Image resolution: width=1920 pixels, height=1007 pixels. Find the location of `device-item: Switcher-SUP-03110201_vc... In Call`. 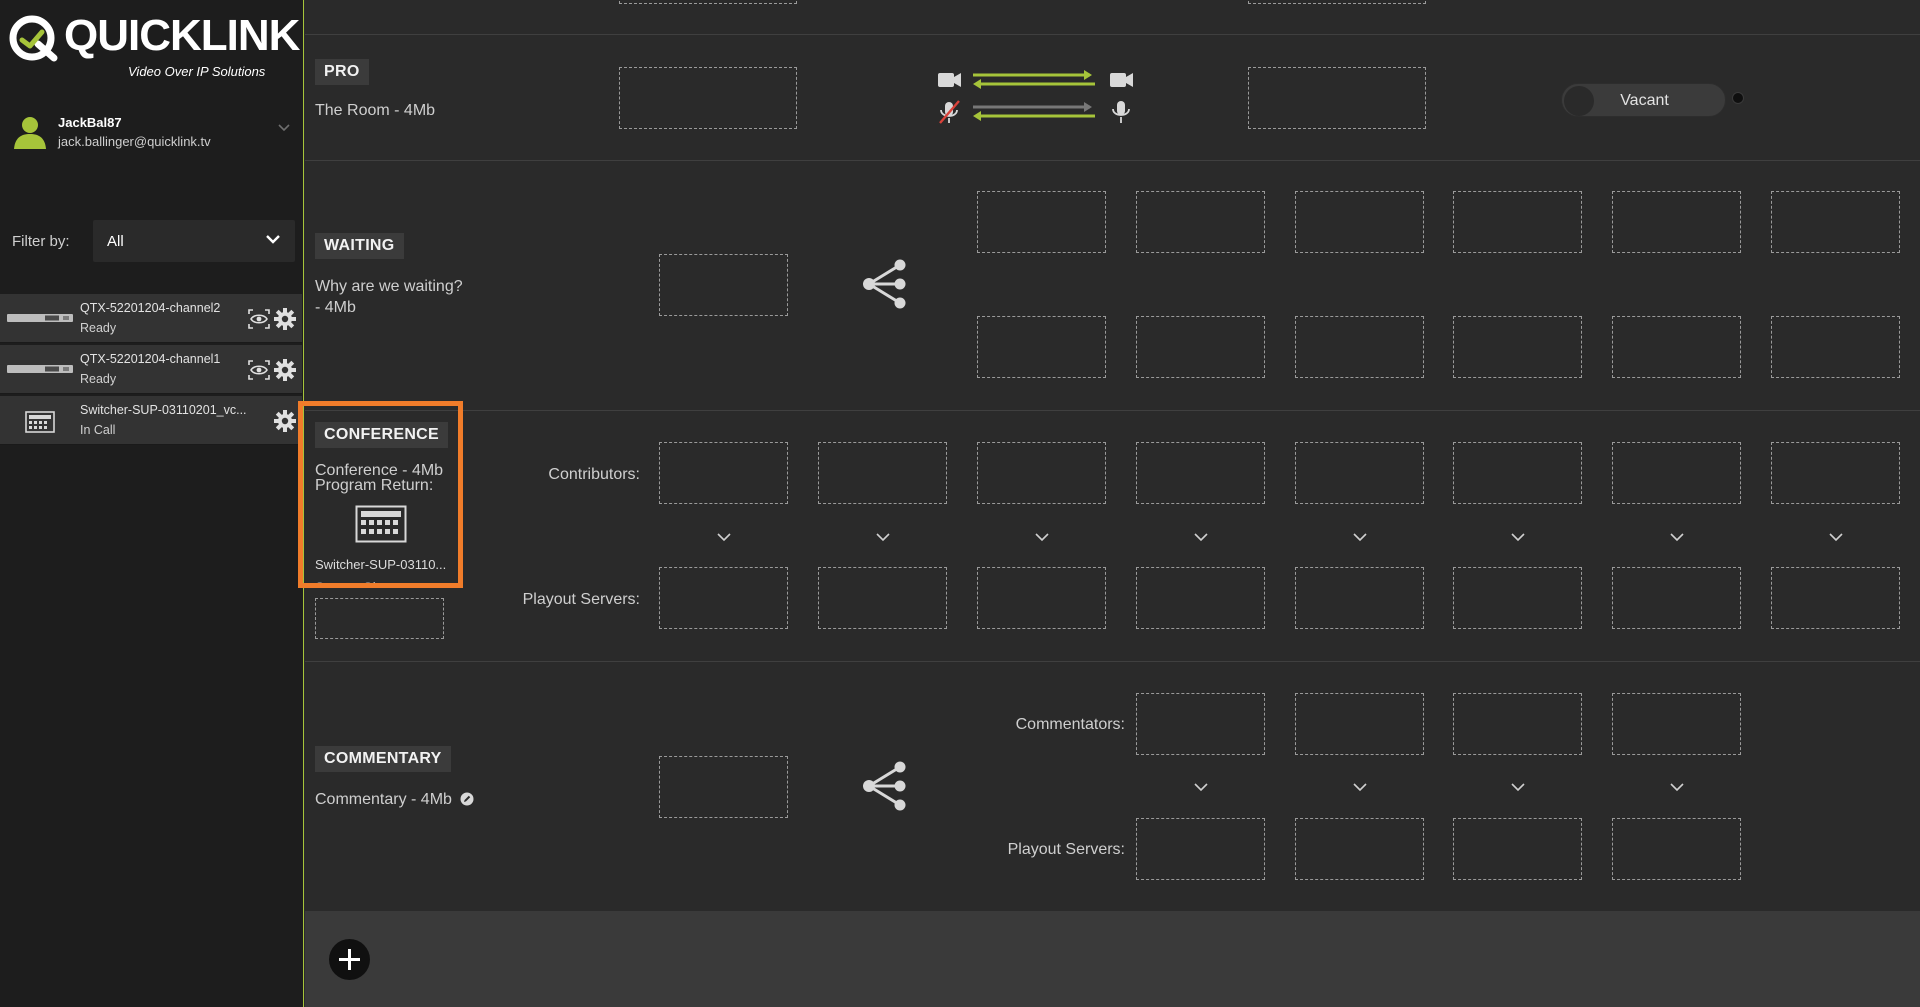

device-item: Switcher-SUP-03110201_vc... In Call is located at coordinates (151, 420).